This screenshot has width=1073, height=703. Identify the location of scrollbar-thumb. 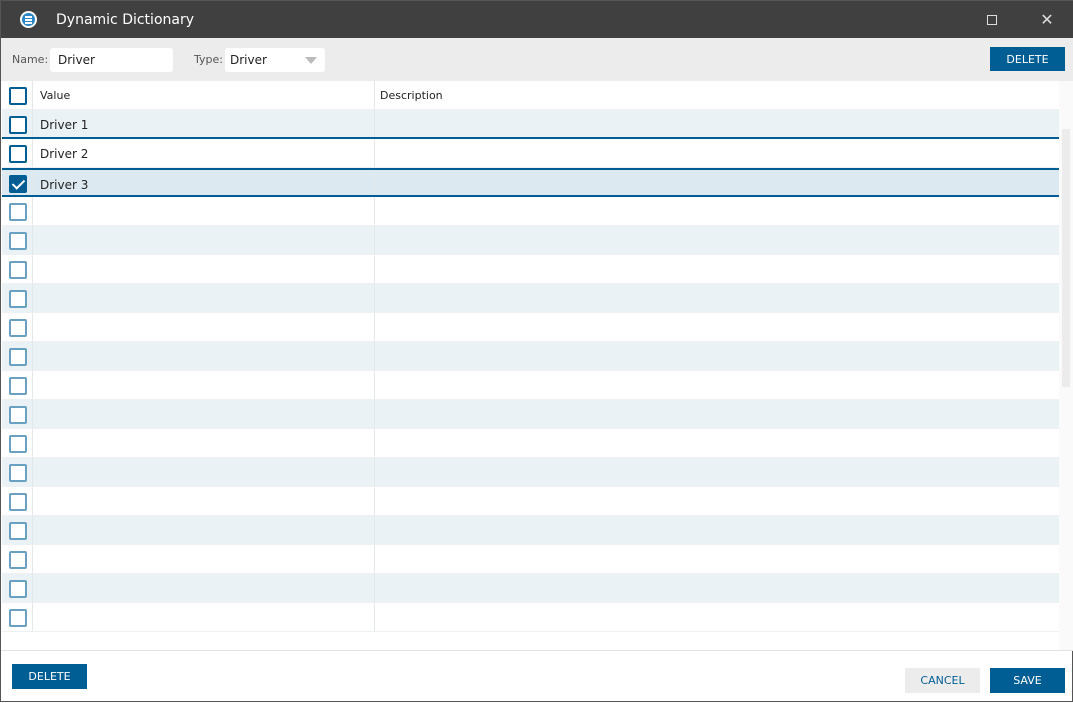
(1066, 258).